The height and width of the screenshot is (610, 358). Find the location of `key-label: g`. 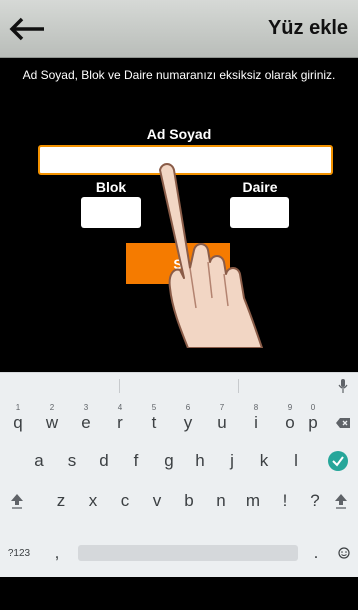

key-label: g is located at coordinates (169, 460).